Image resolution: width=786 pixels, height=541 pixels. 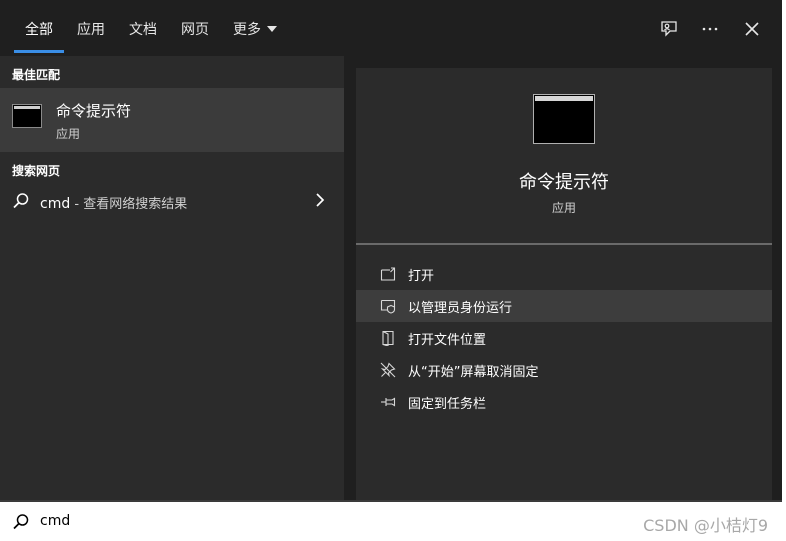 What do you see at coordinates (172, 120) in the screenshot?
I see `best-match-item: 命令提示符 应用` at bounding box center [172, 120].